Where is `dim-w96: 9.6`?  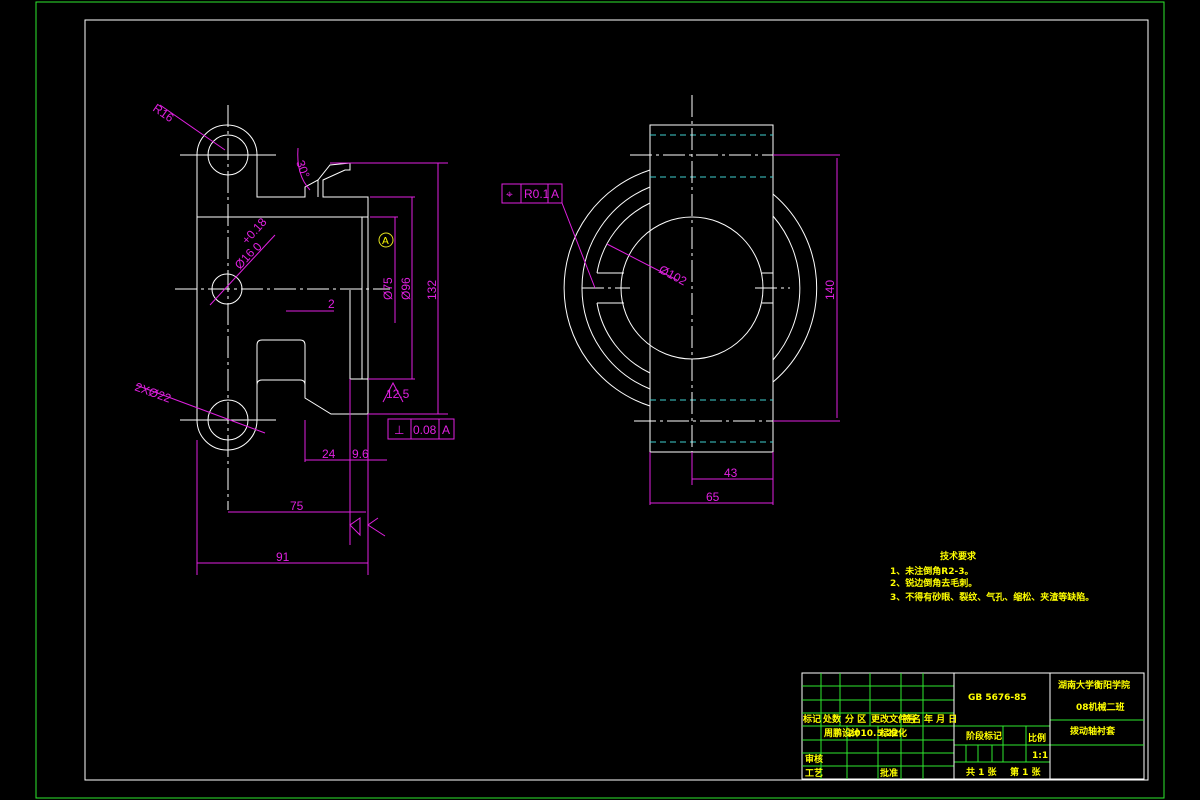 dim-w96: 9.6 is located at coordinates (360, 454).